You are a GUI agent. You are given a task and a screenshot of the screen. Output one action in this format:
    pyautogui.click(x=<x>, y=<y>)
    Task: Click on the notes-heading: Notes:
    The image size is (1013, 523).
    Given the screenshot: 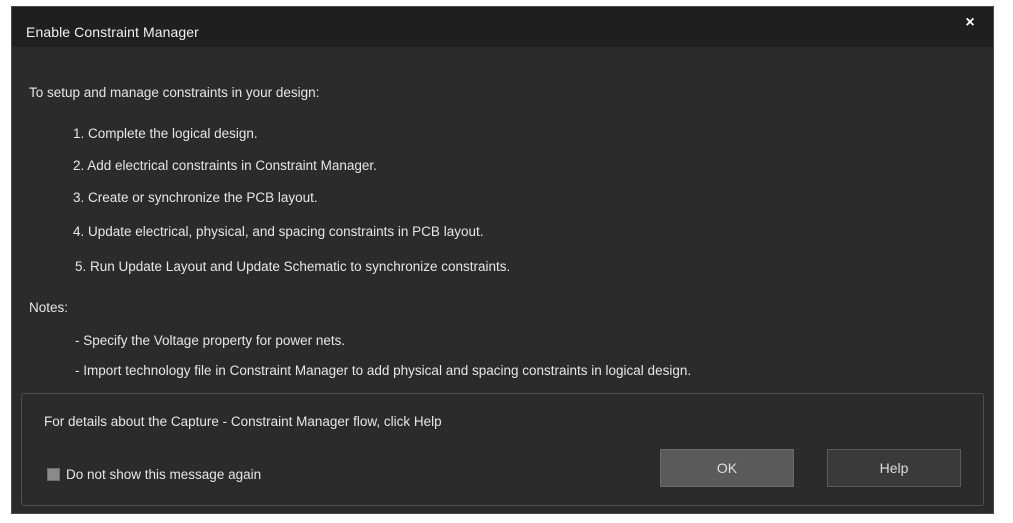 What is the action you would take?
    pyautogui.click(x=49, y=307)
    